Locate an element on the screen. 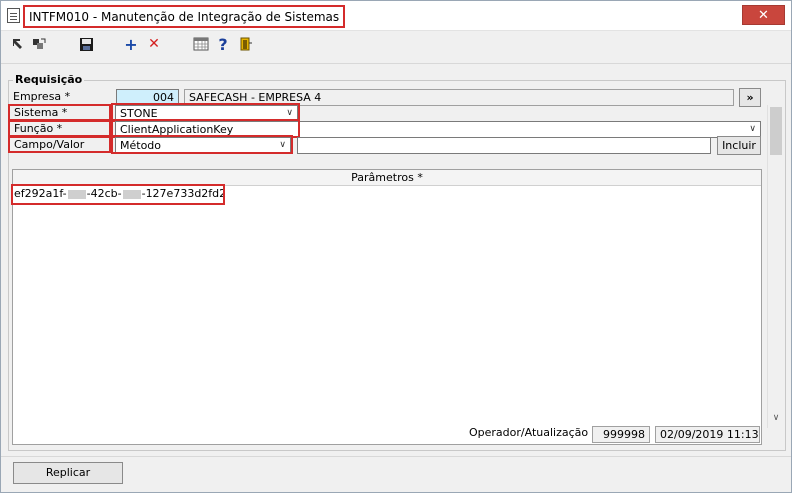 This screenshot has width=792, height=493. bottom-edge is located at coordinates (396, 489).